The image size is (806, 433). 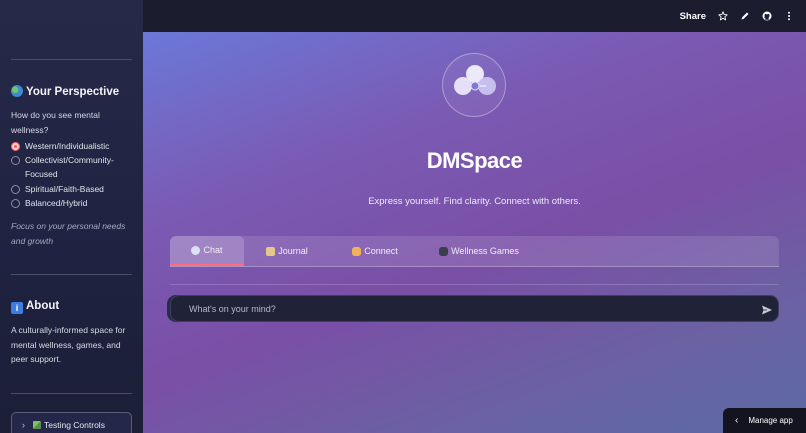 I want to click on chat-input, so click(x=474, y=308).